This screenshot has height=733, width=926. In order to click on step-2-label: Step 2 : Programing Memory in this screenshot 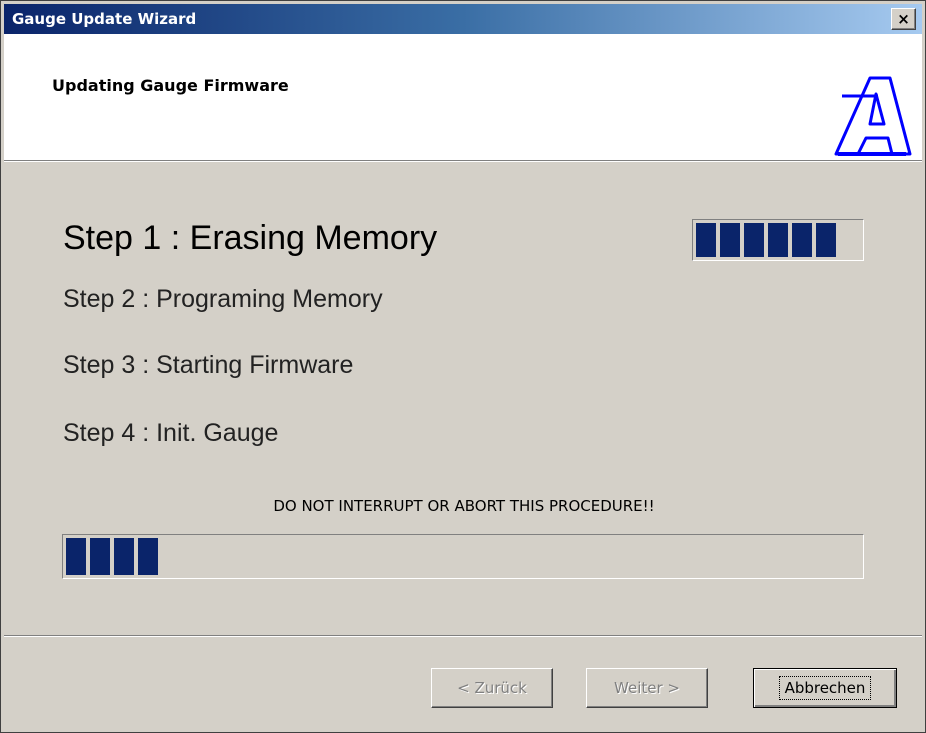, I will do `click(223, 299)`.